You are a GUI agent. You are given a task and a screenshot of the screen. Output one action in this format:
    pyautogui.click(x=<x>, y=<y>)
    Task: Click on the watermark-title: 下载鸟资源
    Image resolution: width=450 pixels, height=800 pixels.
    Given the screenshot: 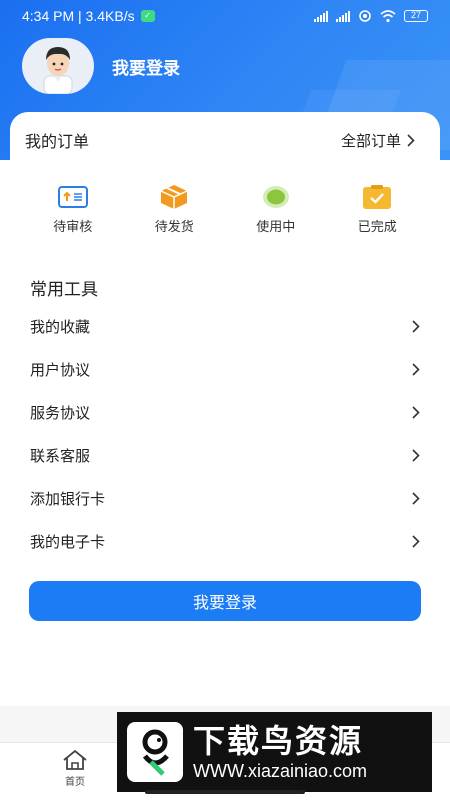 What is the action you would take?
    pyautogui.click(x=278, y=741)
    